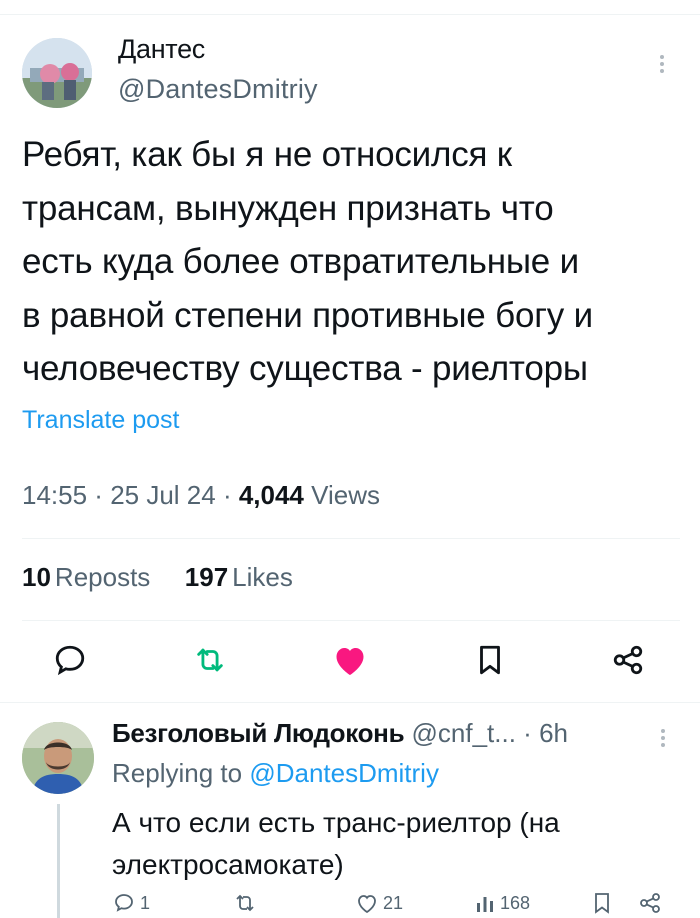  Describe the element at coordinates (344, 773) in the screenshot. I see `replying-to-mention: @DantesDmitriy` at that location.